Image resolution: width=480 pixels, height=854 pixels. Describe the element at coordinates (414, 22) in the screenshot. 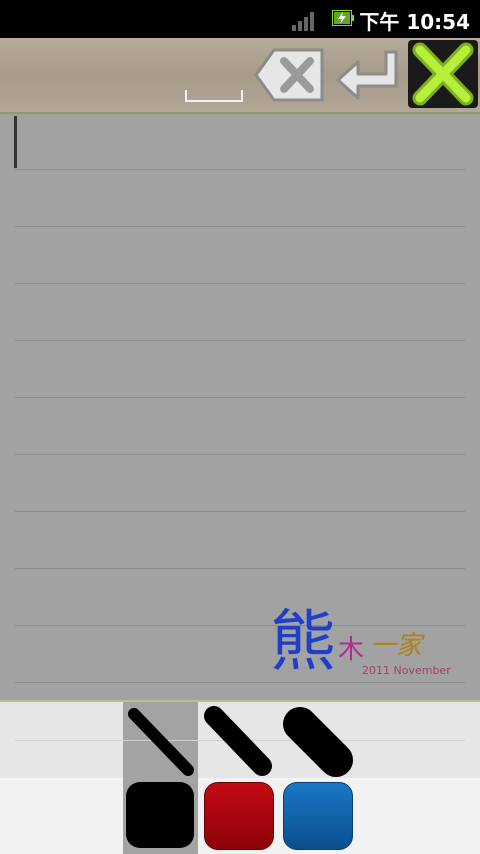

I see `status-time: 下午 10:54` at that location.